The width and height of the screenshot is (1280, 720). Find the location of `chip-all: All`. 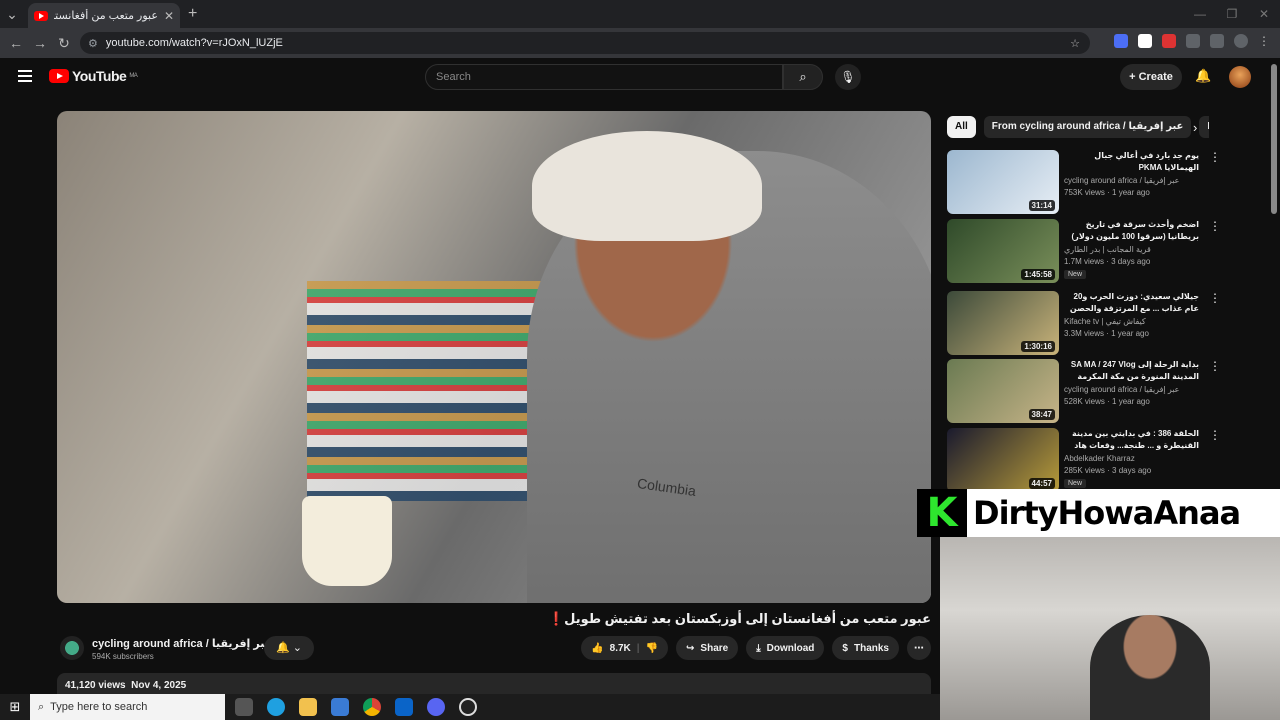

chip-all: All is located at coordinates (961, 127).